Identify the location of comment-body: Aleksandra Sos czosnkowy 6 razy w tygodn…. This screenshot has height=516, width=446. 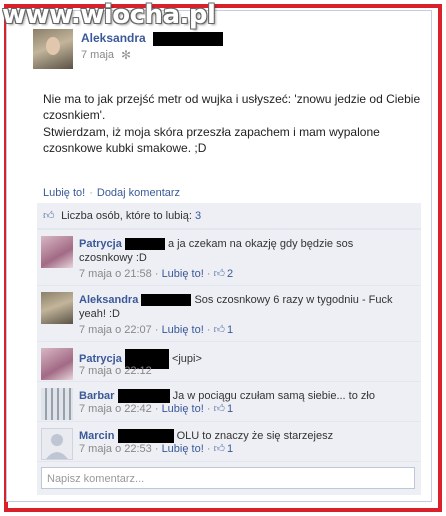
(244, 307).